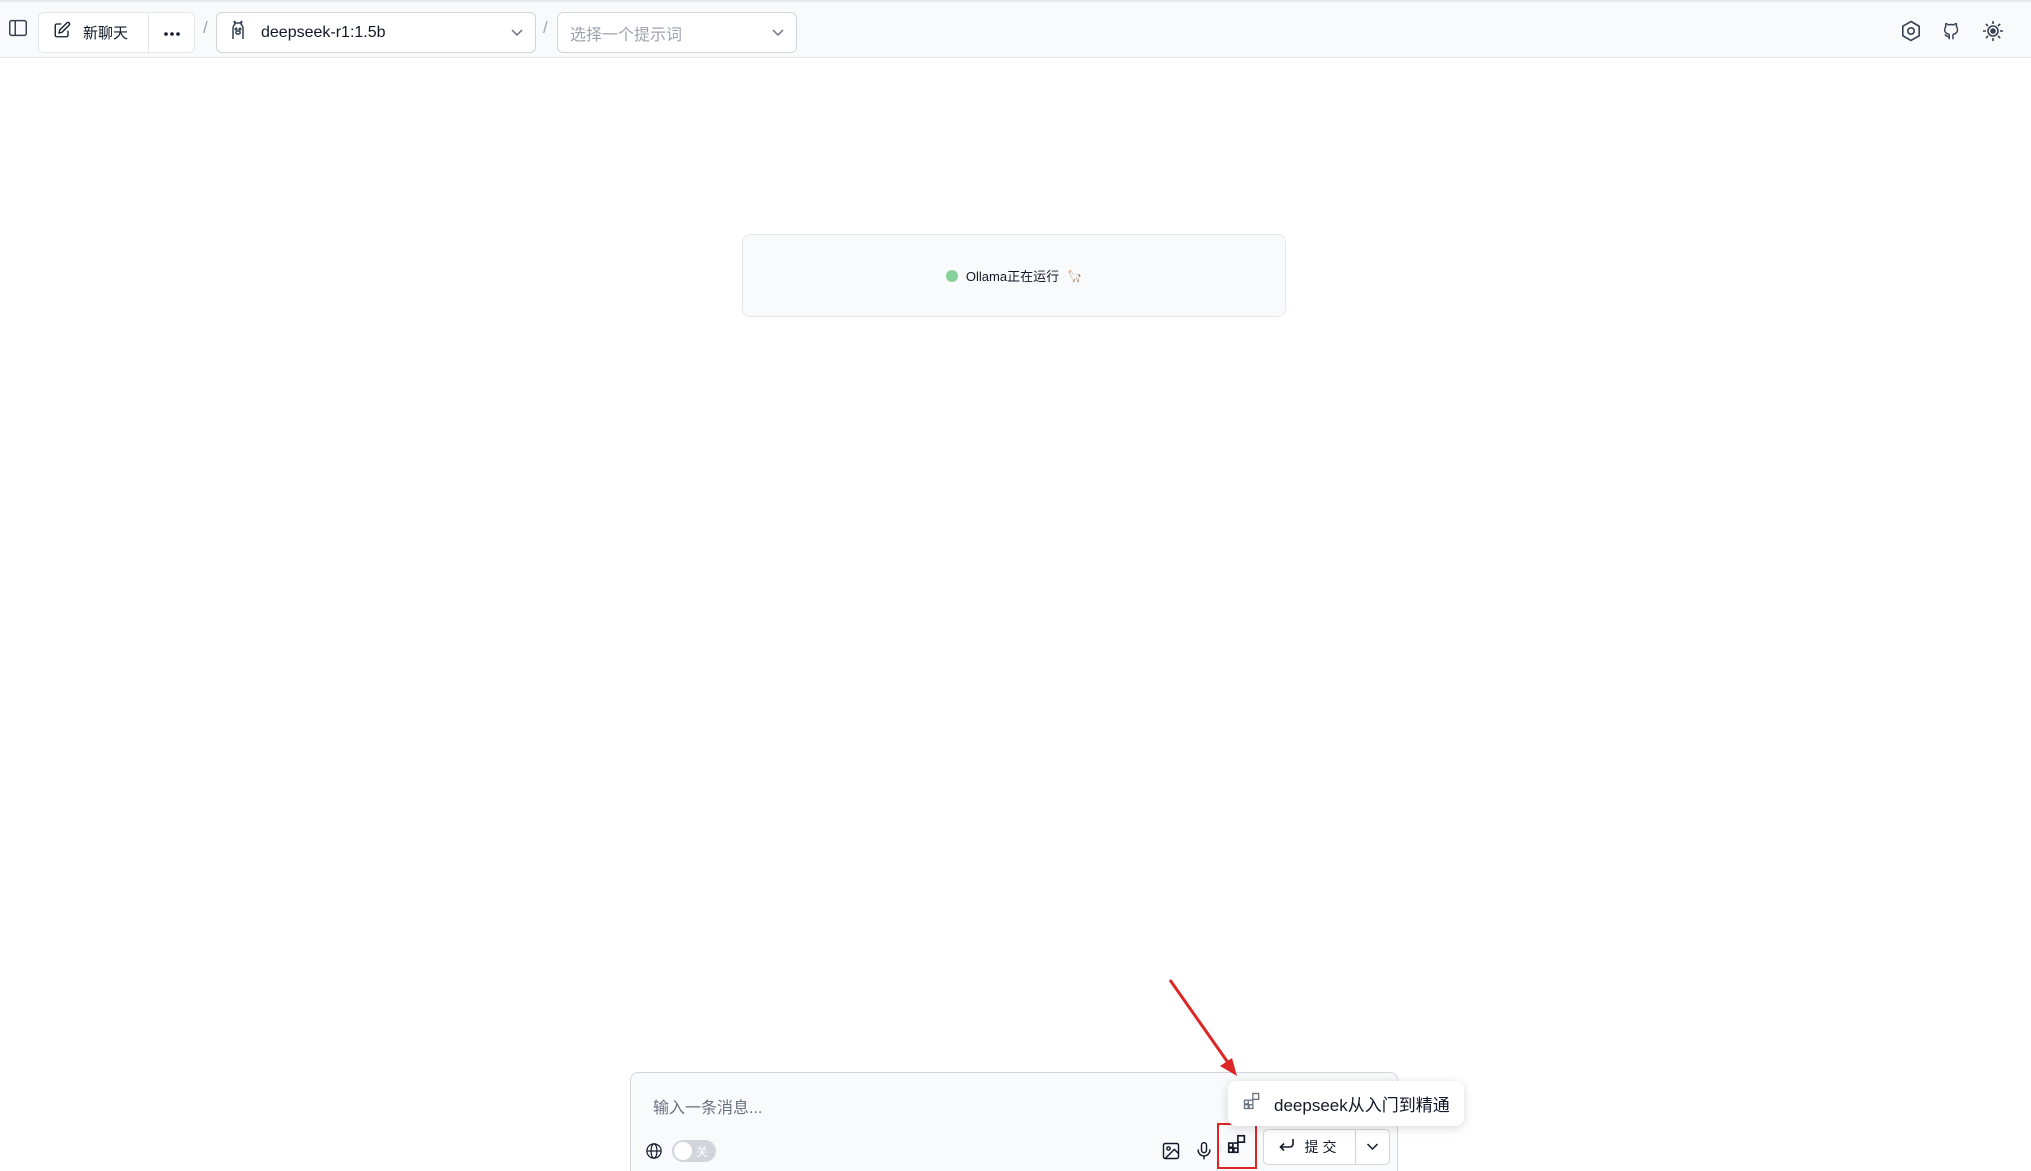  Describe the element at coordinates (683, 1151) in the screenshot. I see `toggle-knob` at that location.